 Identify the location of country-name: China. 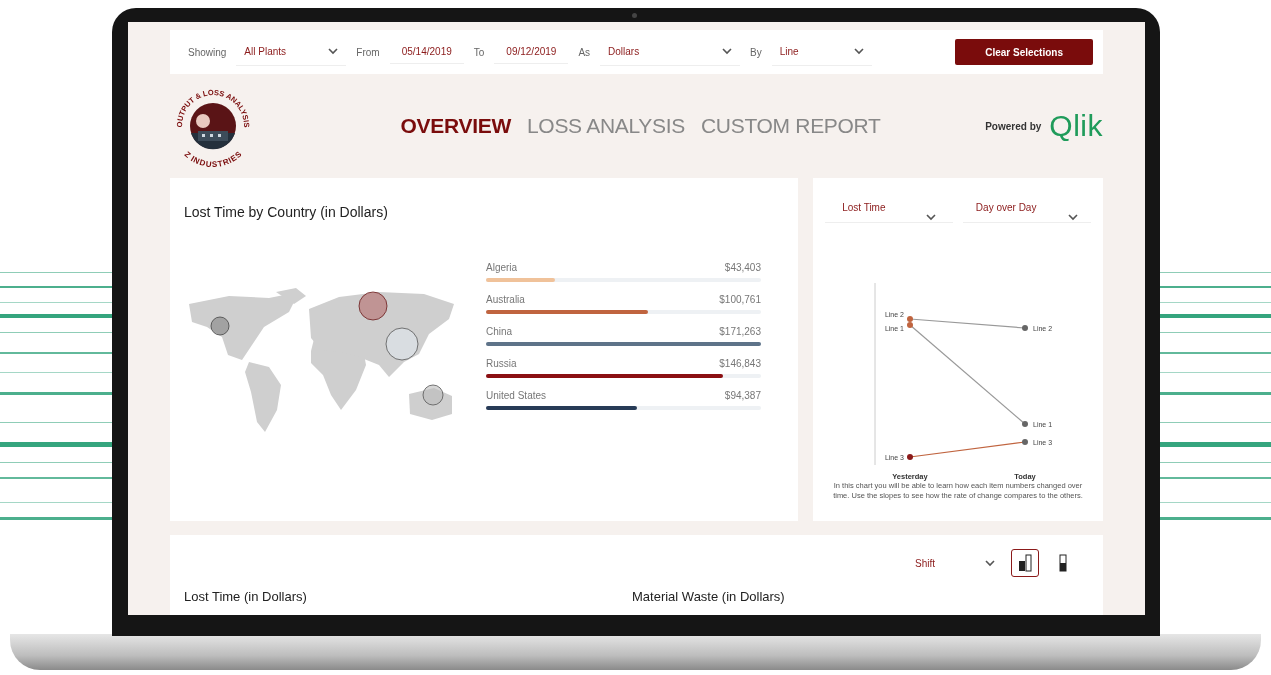
(499, 331).